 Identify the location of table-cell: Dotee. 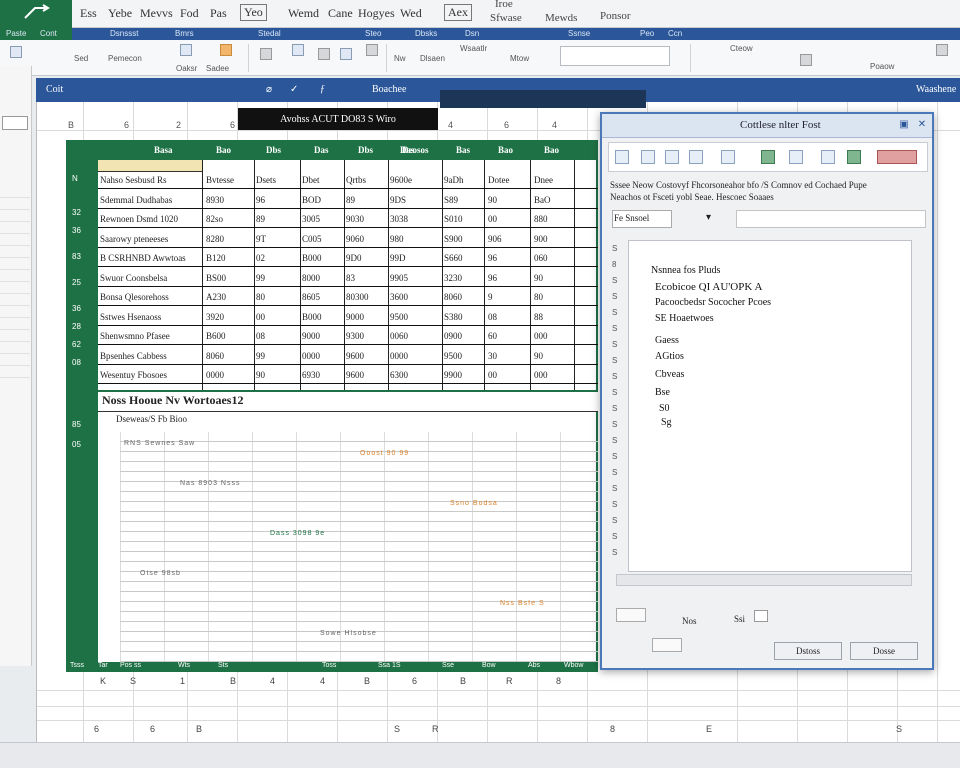
(499, 180).